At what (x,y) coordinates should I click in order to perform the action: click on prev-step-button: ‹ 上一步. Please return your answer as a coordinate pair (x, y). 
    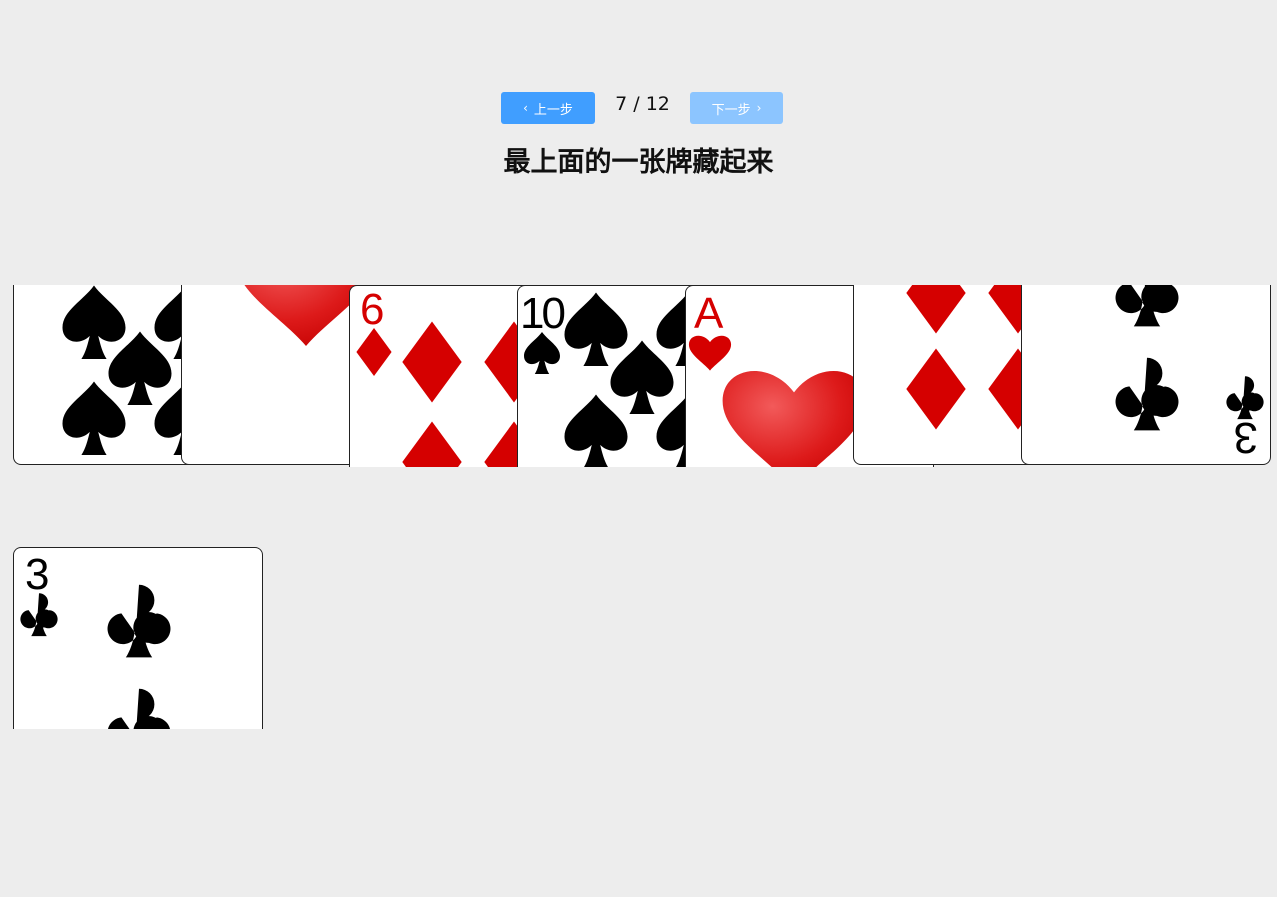
    Looking at the image, I should click on (548, 108).